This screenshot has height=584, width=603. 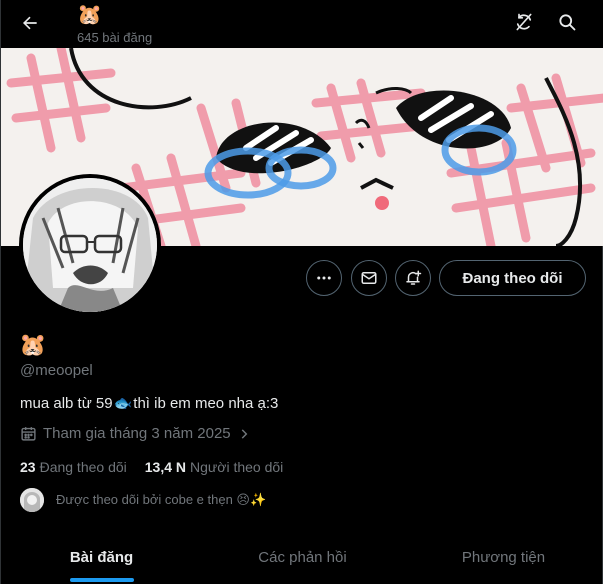 What do you see at coordinates (123, 403) in the screenshot?
I see `fish-emoji: 🐟` at bounding box center [123, 403].